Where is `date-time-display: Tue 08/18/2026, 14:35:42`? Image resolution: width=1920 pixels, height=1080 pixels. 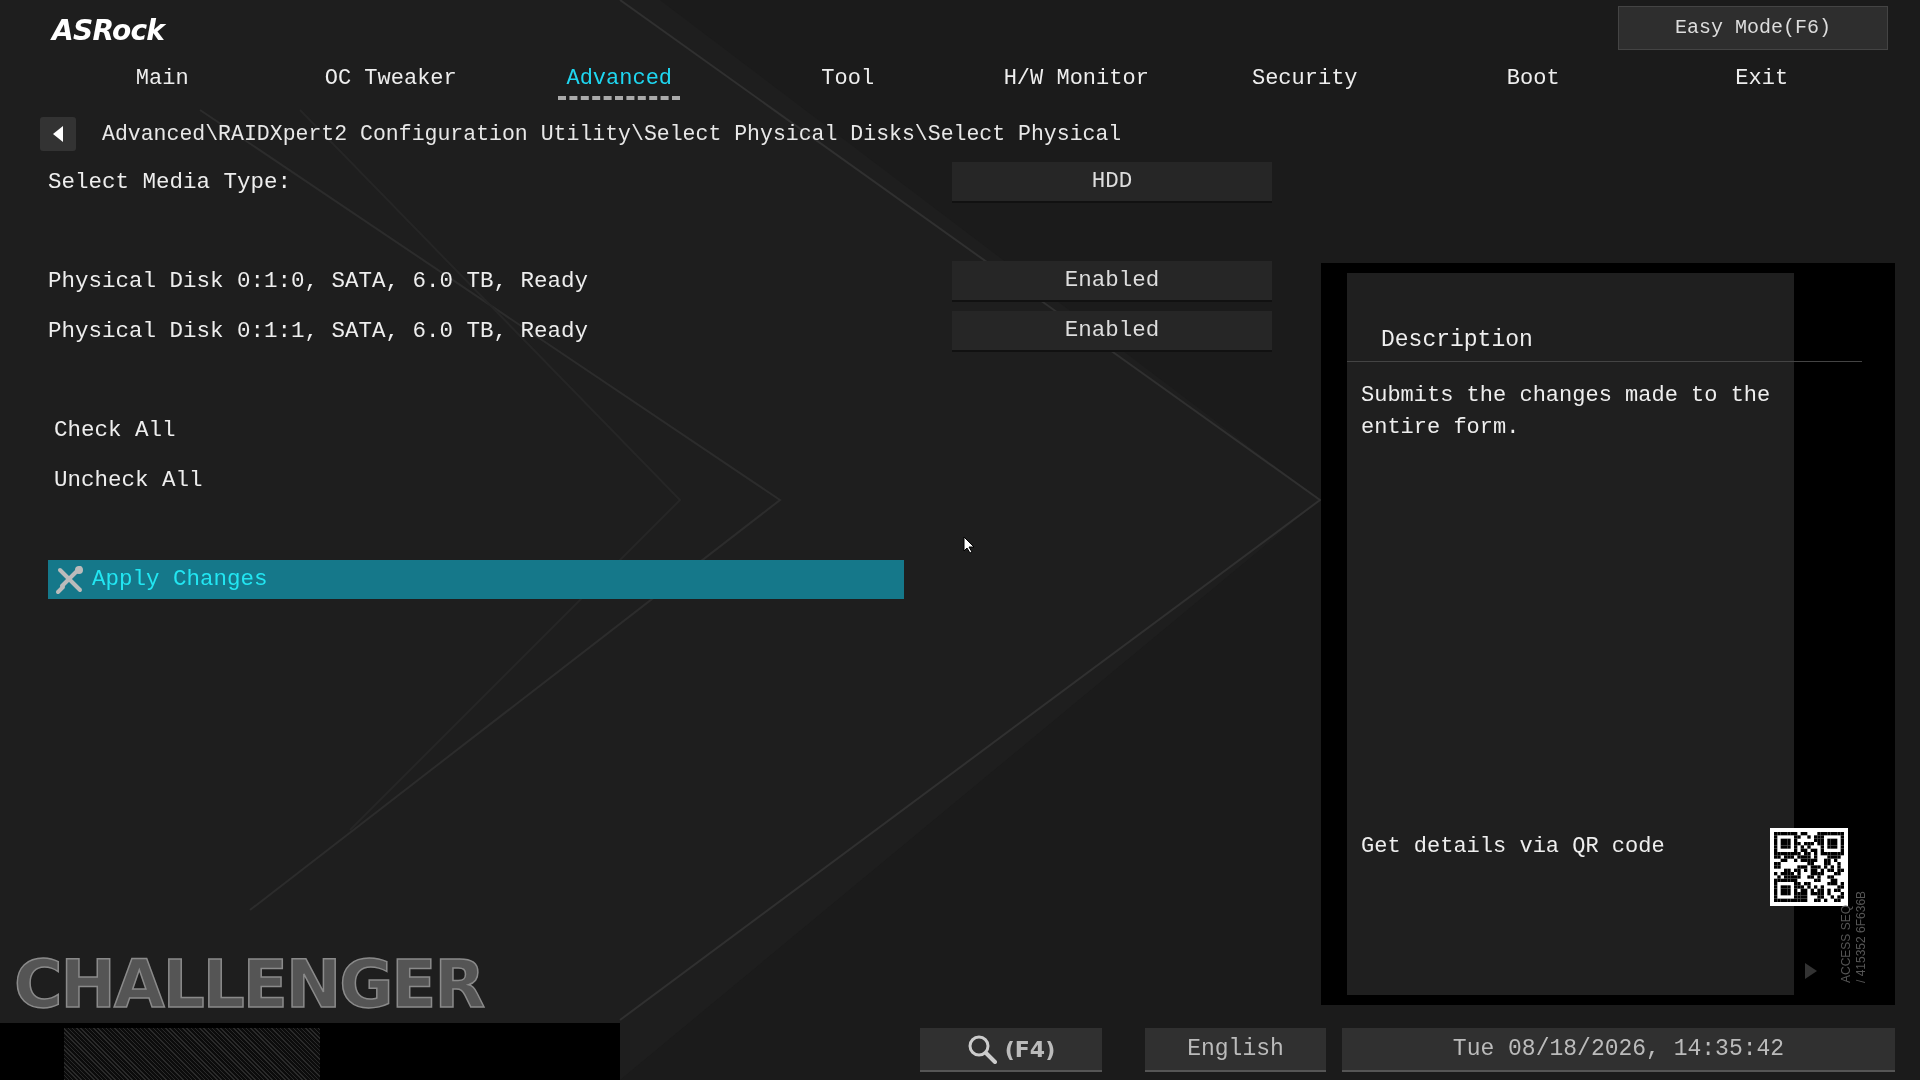
date-time-display: Tue 08/18/2026, 14:35:42 is located at coordinates (1618, 1050).